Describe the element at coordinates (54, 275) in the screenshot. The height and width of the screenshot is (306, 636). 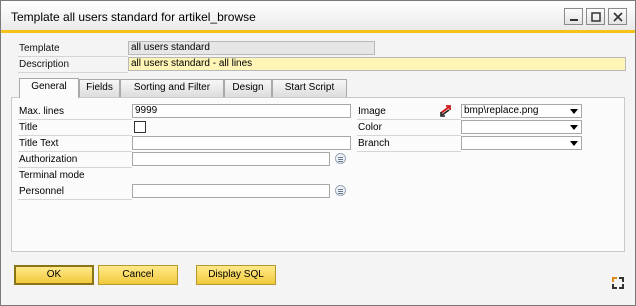
I see `ok-button: OK` at that location.